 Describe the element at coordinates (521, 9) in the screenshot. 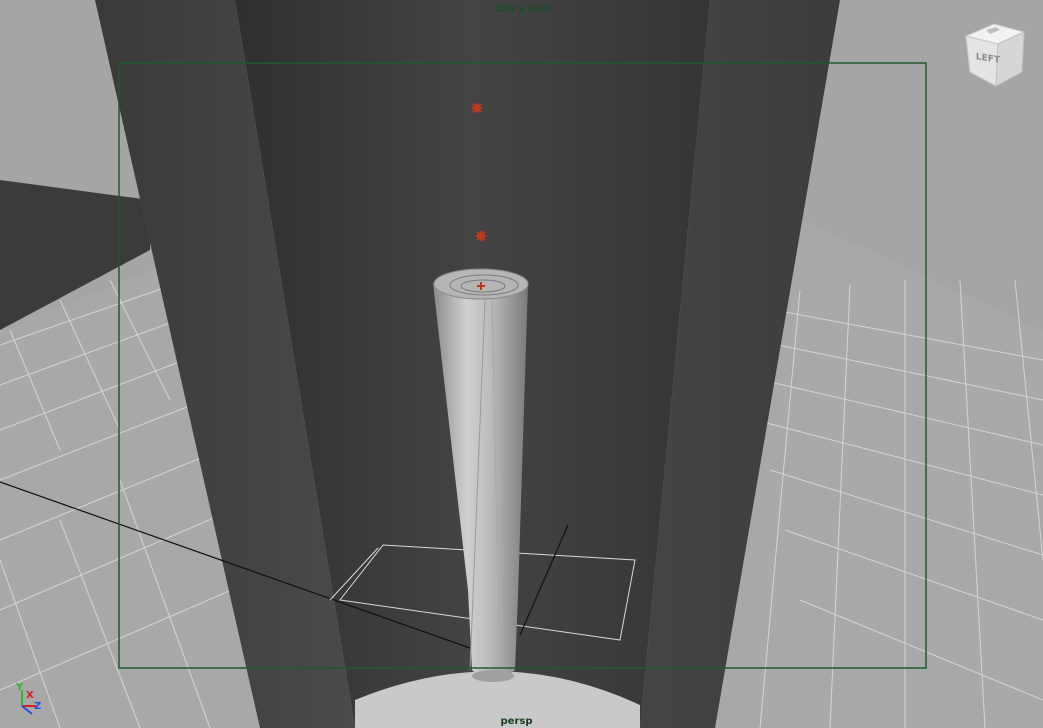

I see `resolution-gate-label: 320 x 240` at that location.